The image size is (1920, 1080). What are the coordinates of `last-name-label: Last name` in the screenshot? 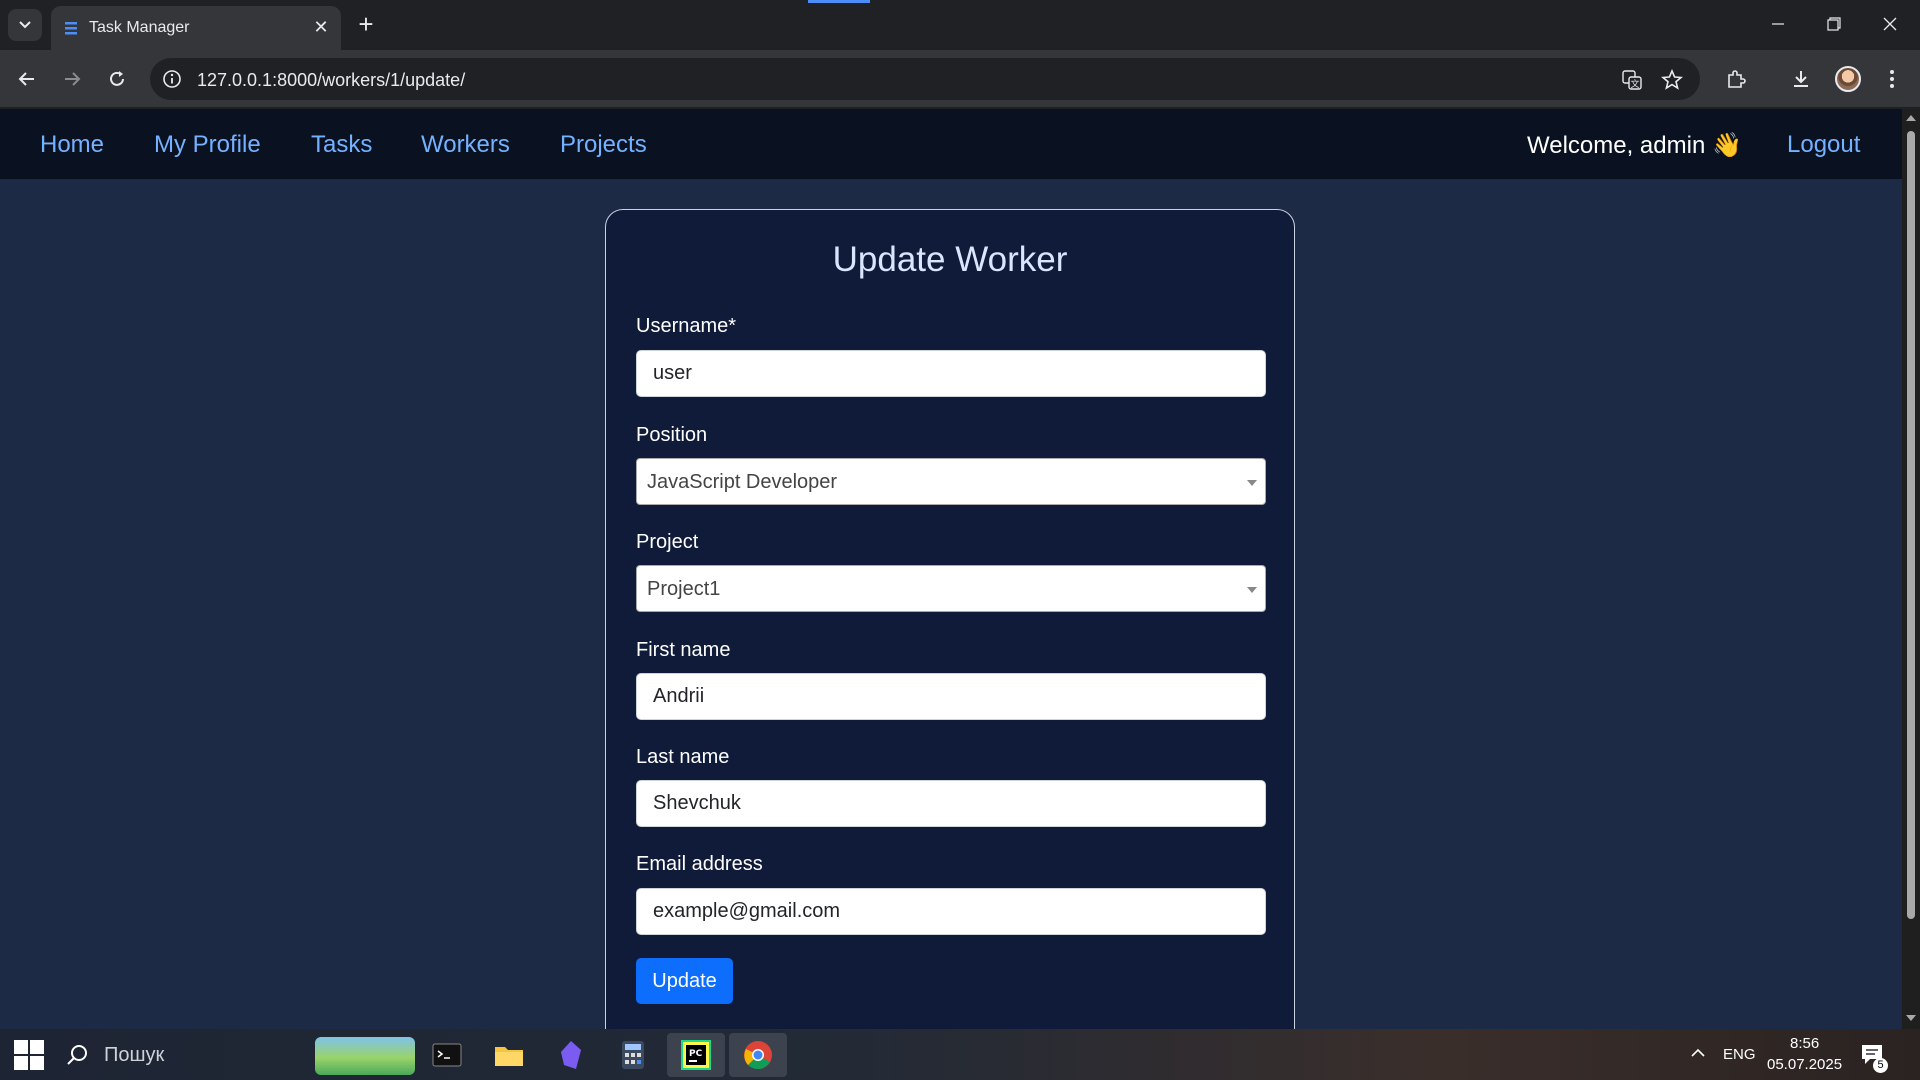 It's located at (683, 757).